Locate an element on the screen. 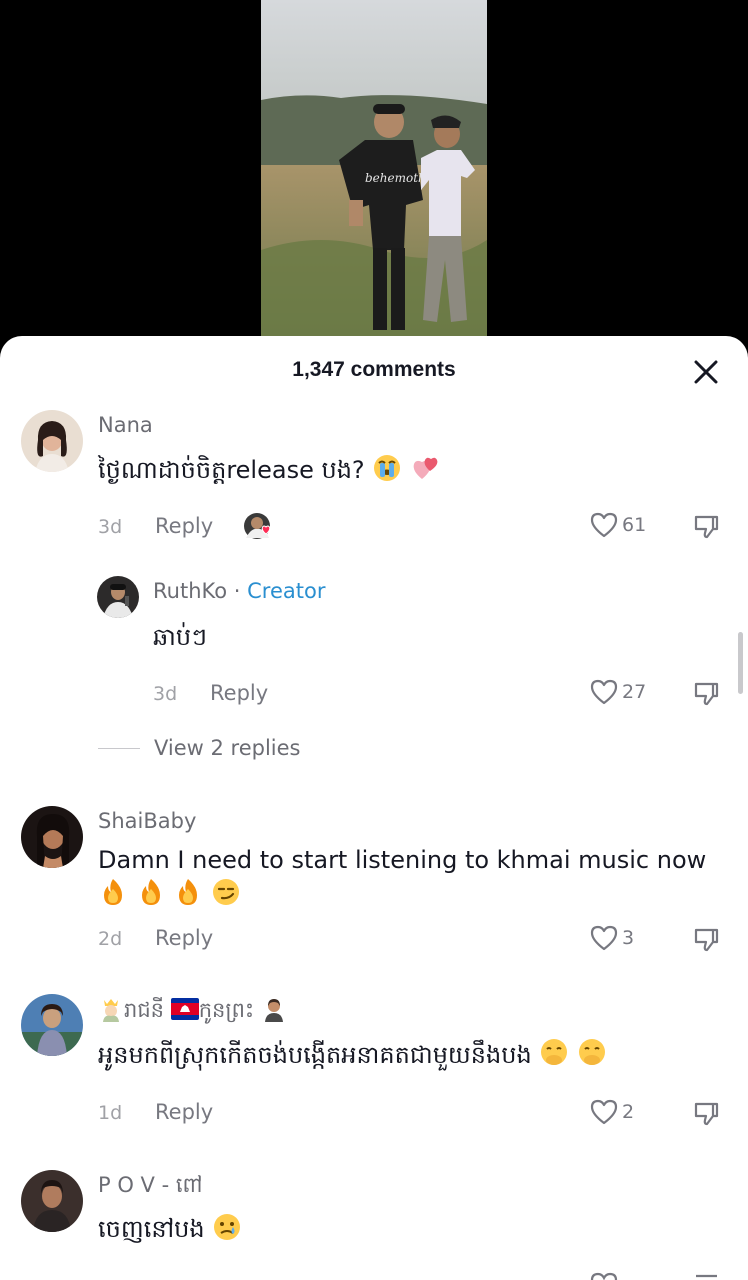  video-scene-image: behemoth is located at coordinates (374, 168).